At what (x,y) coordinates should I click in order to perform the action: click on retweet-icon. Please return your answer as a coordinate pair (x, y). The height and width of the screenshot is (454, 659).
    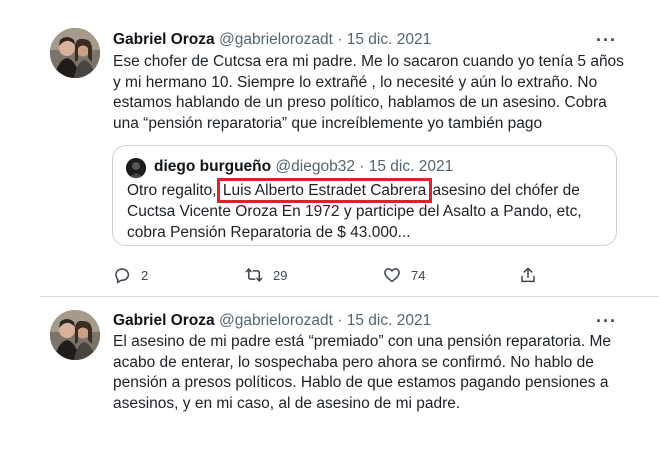
    Looking at the image, I should click on (254, 275).